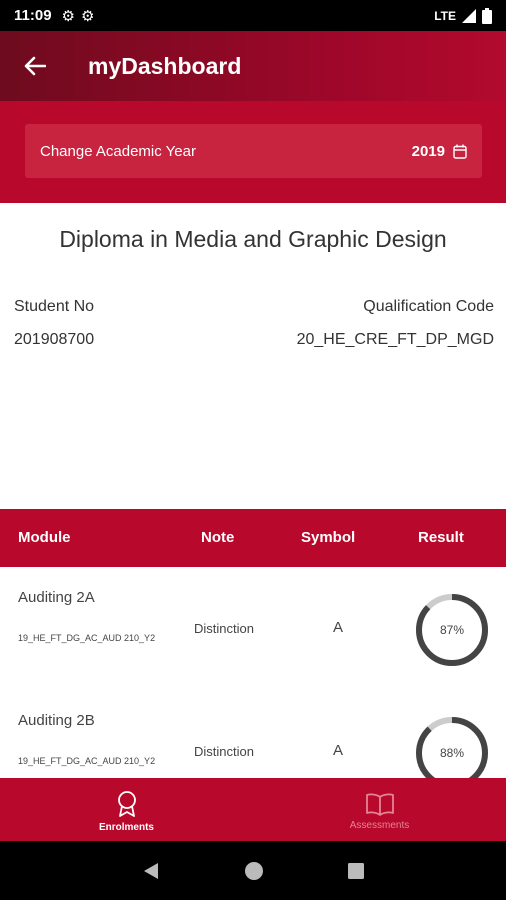 The image size is (506, 900). I want to click on change-year-button: Change Academic Year 2019, so click(253, 151).